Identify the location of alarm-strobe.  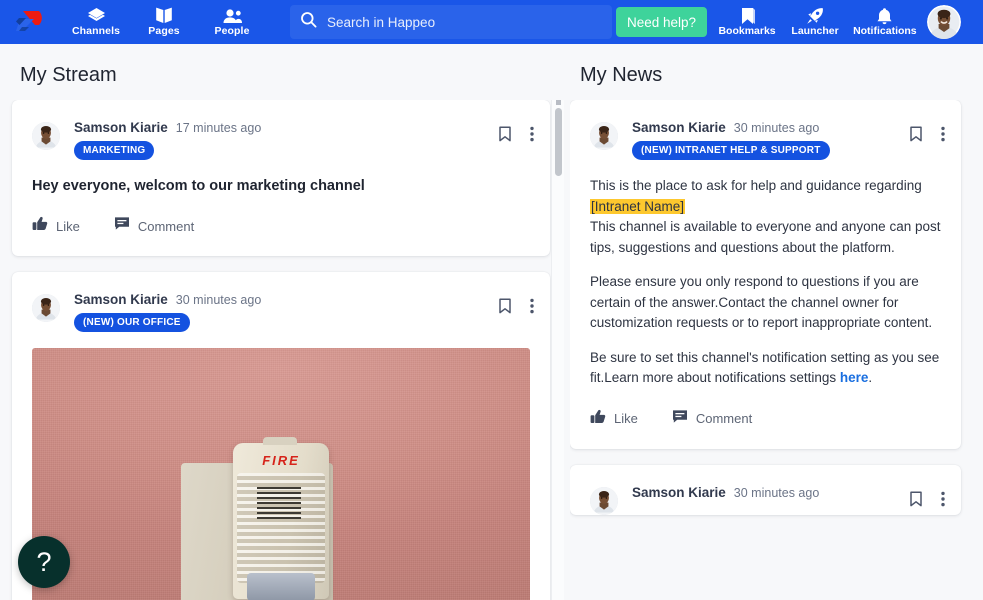
(281, 586).